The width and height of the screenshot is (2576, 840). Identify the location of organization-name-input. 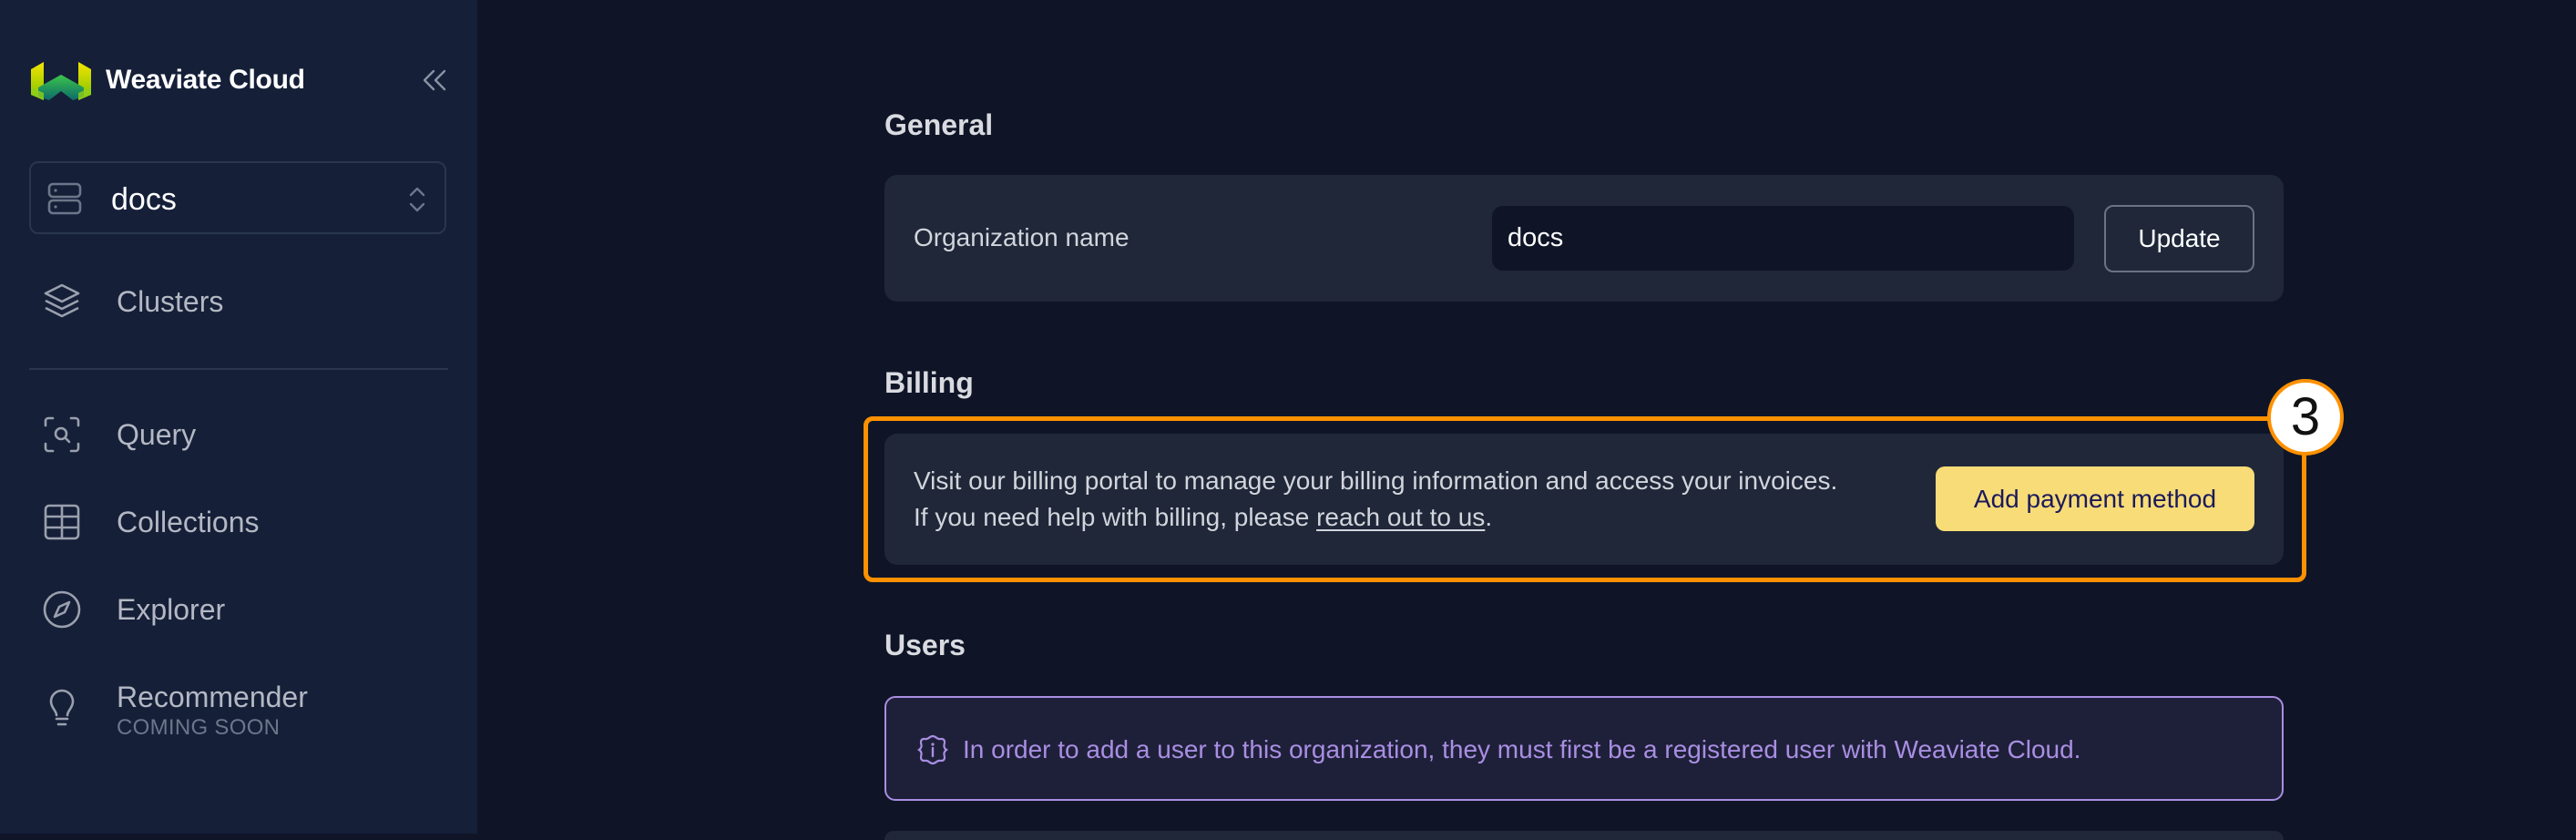
(1783, 239).